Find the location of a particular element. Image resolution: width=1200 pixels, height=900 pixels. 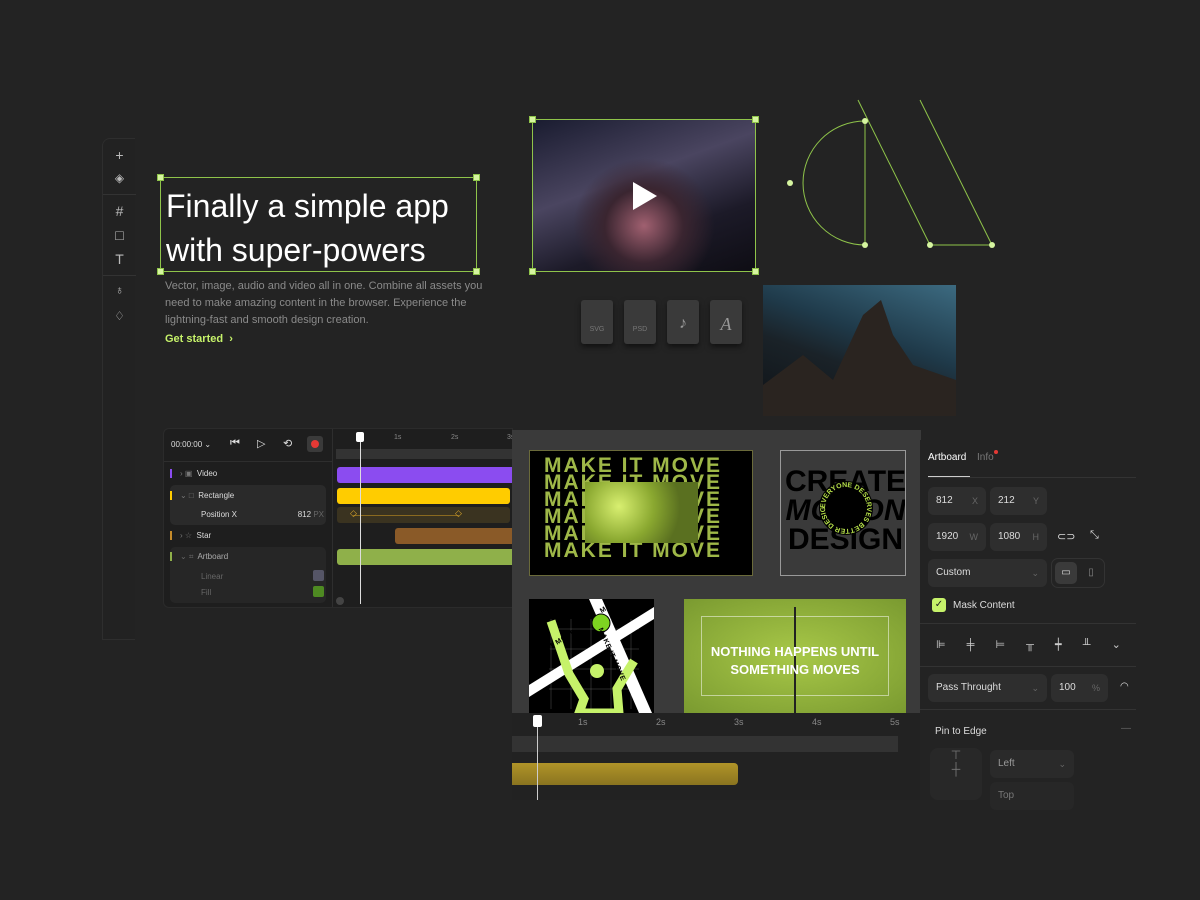

opacity-input: 100% is located at coordinates (1079, 688).